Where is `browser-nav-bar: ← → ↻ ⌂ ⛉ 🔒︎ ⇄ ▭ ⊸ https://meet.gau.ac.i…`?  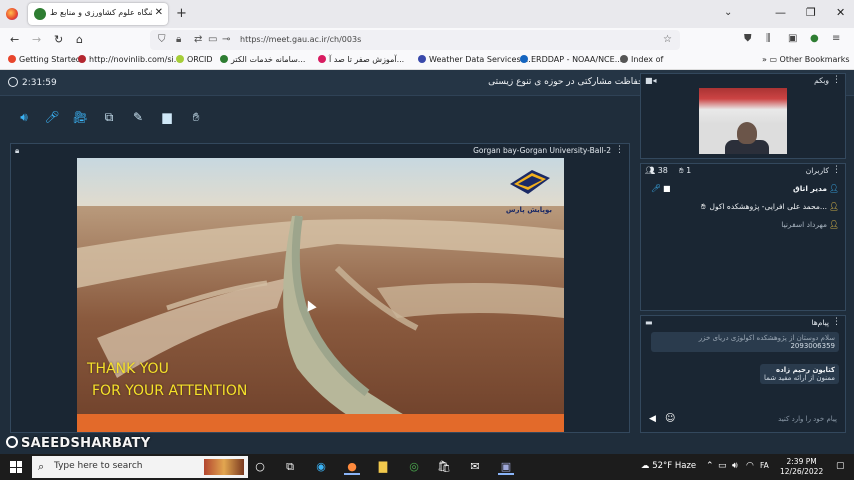
browser-nav-bar: ← → ↻ ⌂ ⛉ 🔒︎ ⇄ ▭ ⊸ https://meet.gau.ac.i… is located at coordinates (427, 40).